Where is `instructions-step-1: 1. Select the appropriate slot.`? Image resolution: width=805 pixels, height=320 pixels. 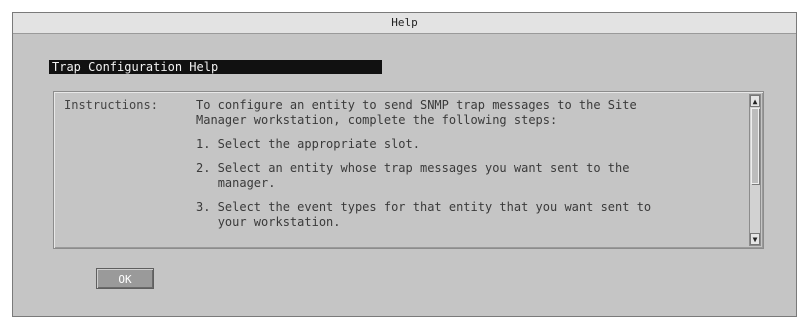
instructions-step-1: 1. Select the appropriate slot. is located at coordinates (308, 144).